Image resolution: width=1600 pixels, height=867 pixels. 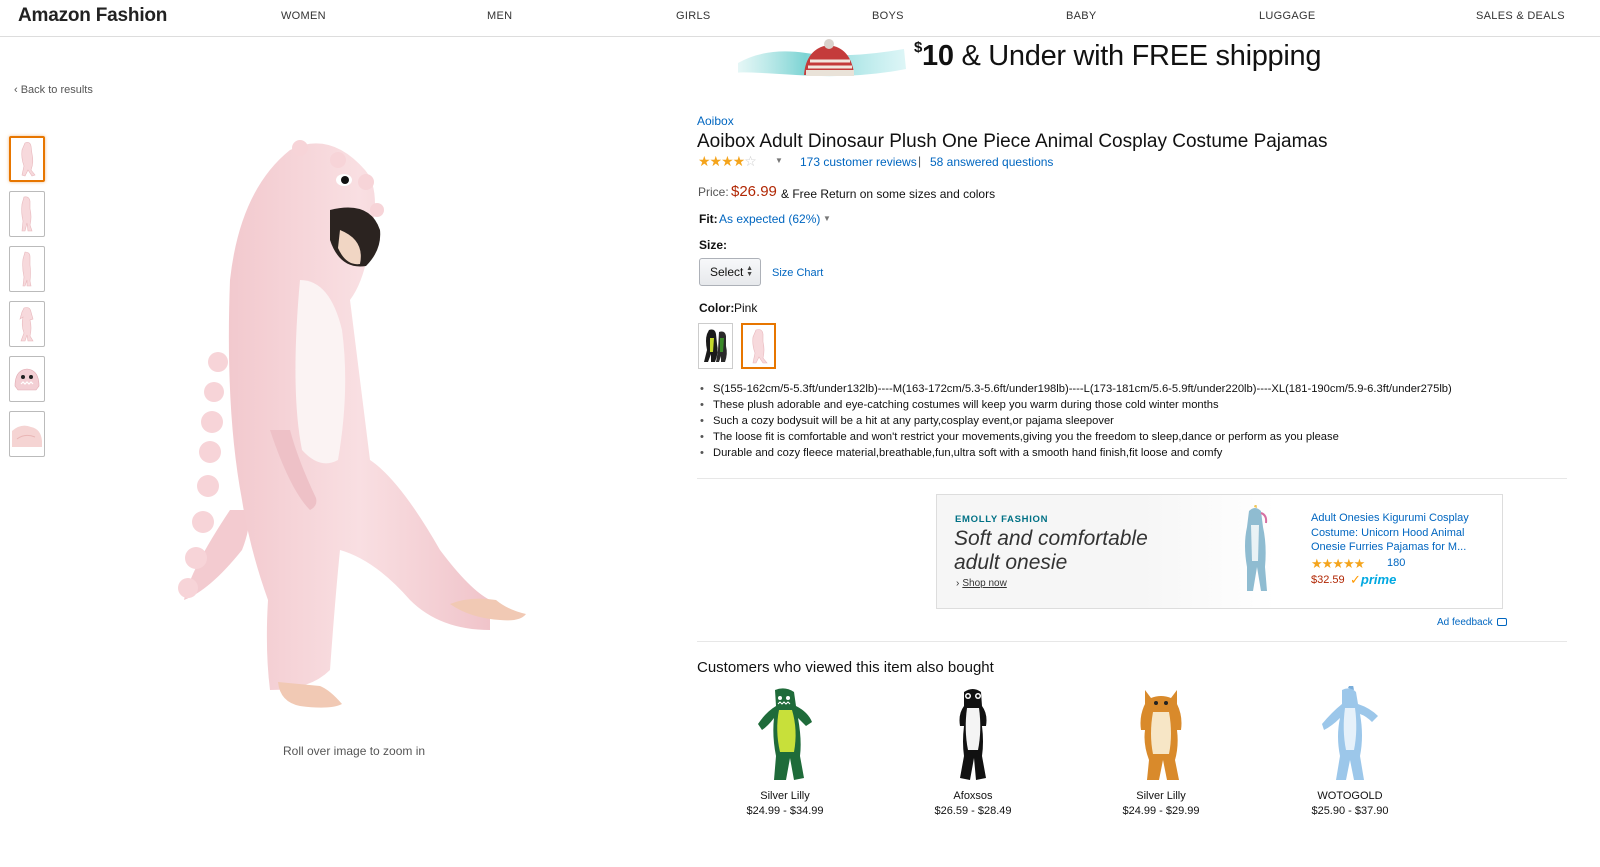 I want to click on recommendation-card: Silver Lilly $24.99 - $34.99, so click(x=785, y=751).